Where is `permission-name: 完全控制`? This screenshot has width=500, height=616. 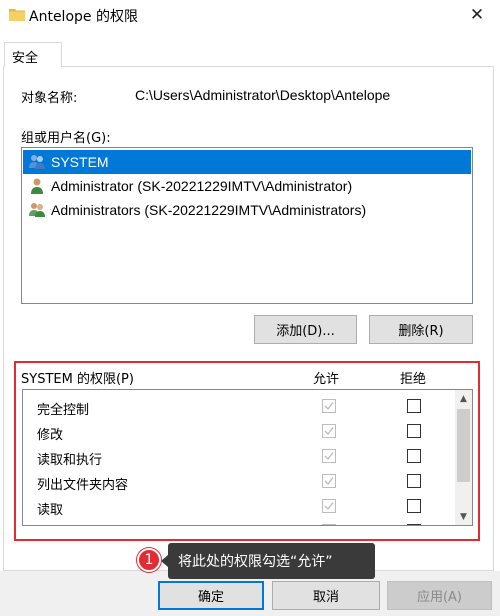 permission-name: 完全控制 is located at coordinates (63, 410).